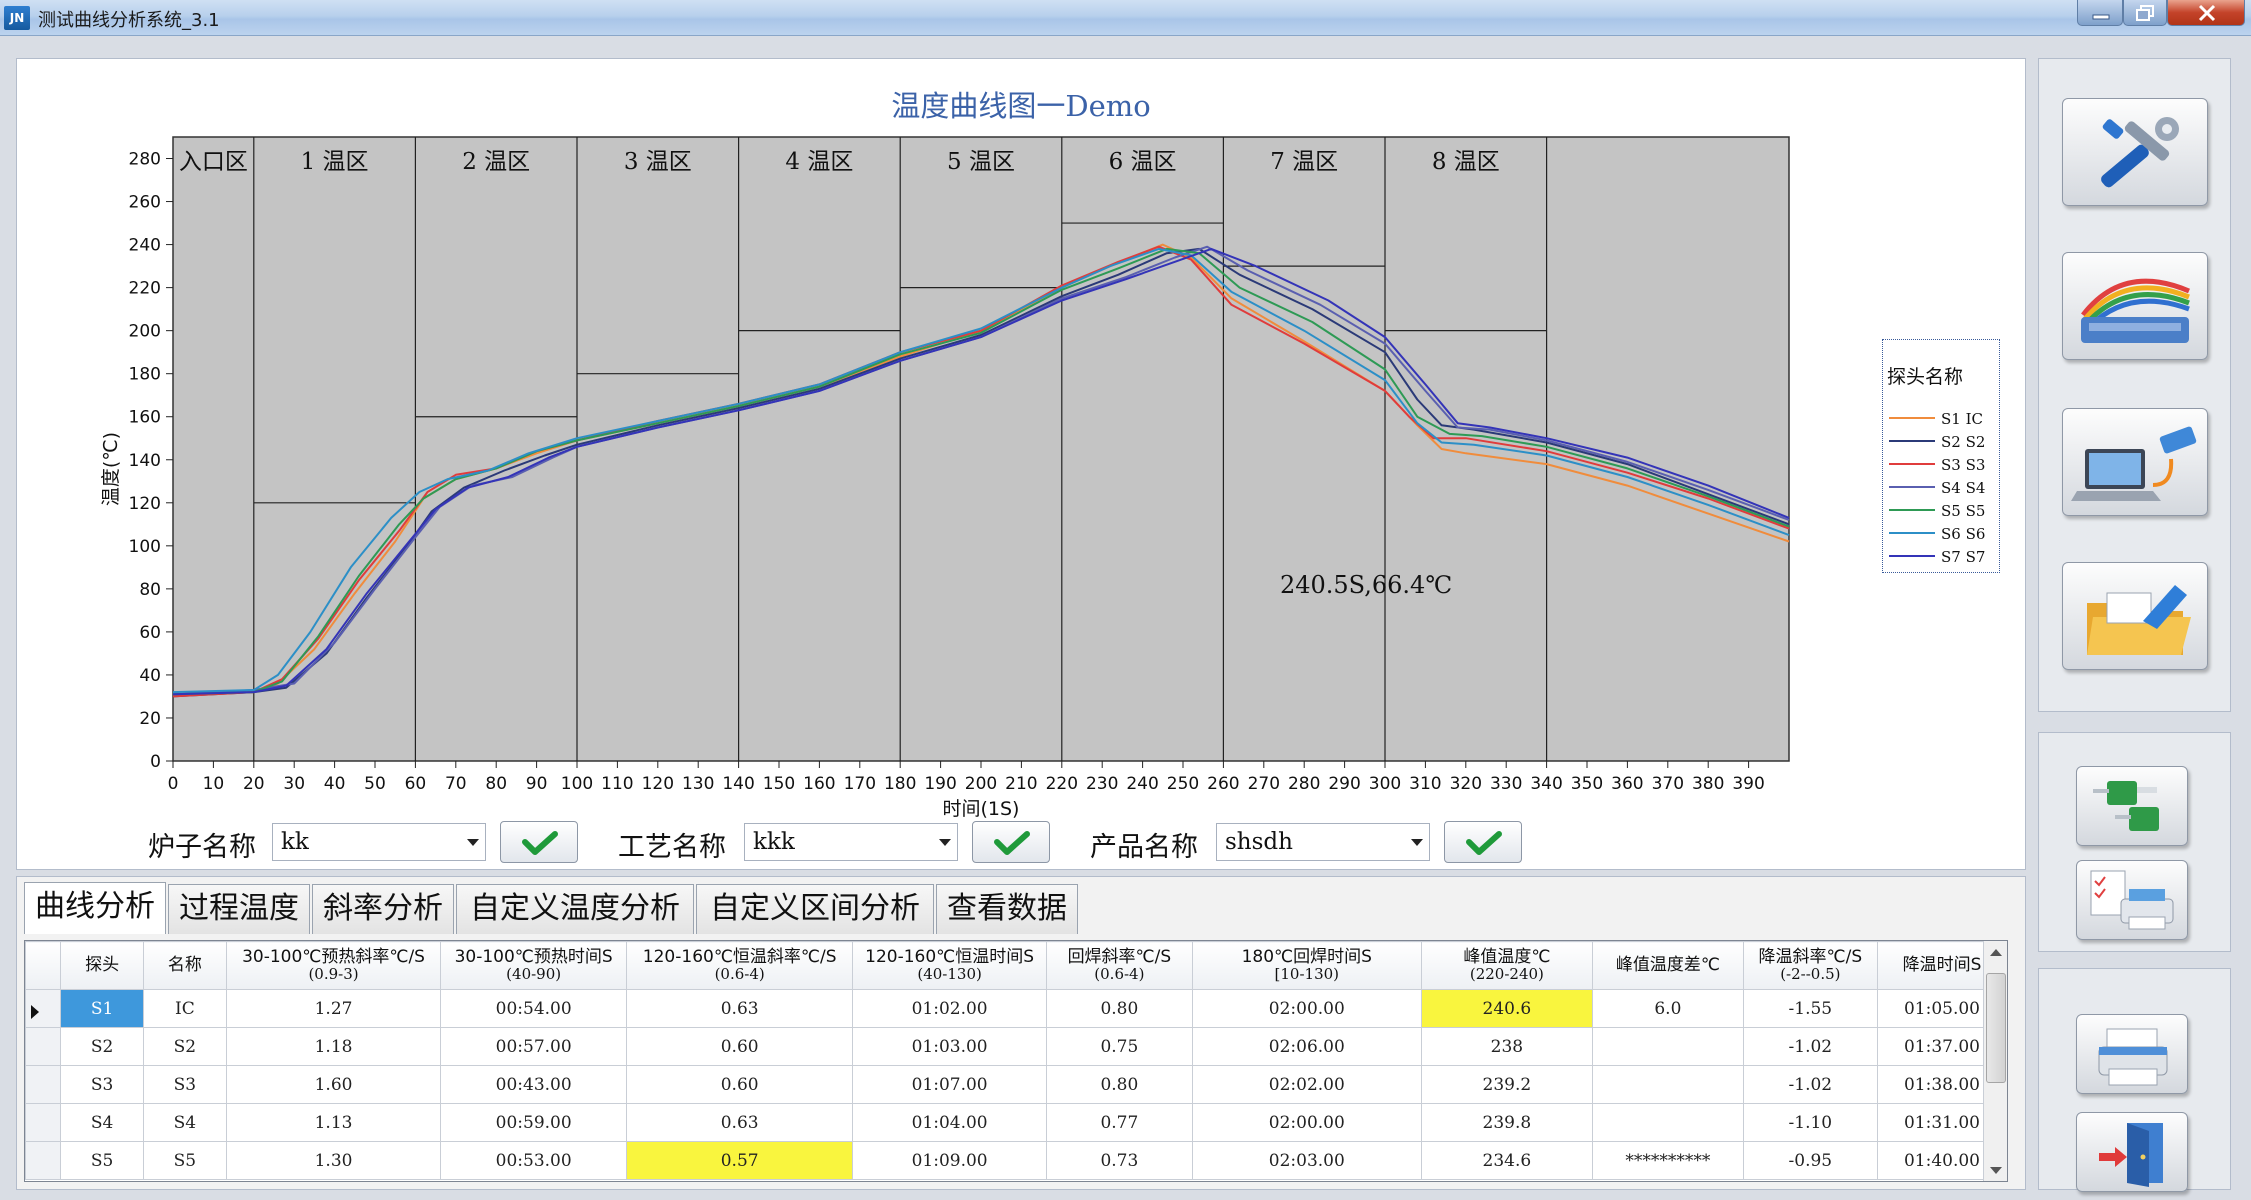 The width and height of the screenshot is (2251, 1200). I want to click on settings-button, so click(2135, 152).